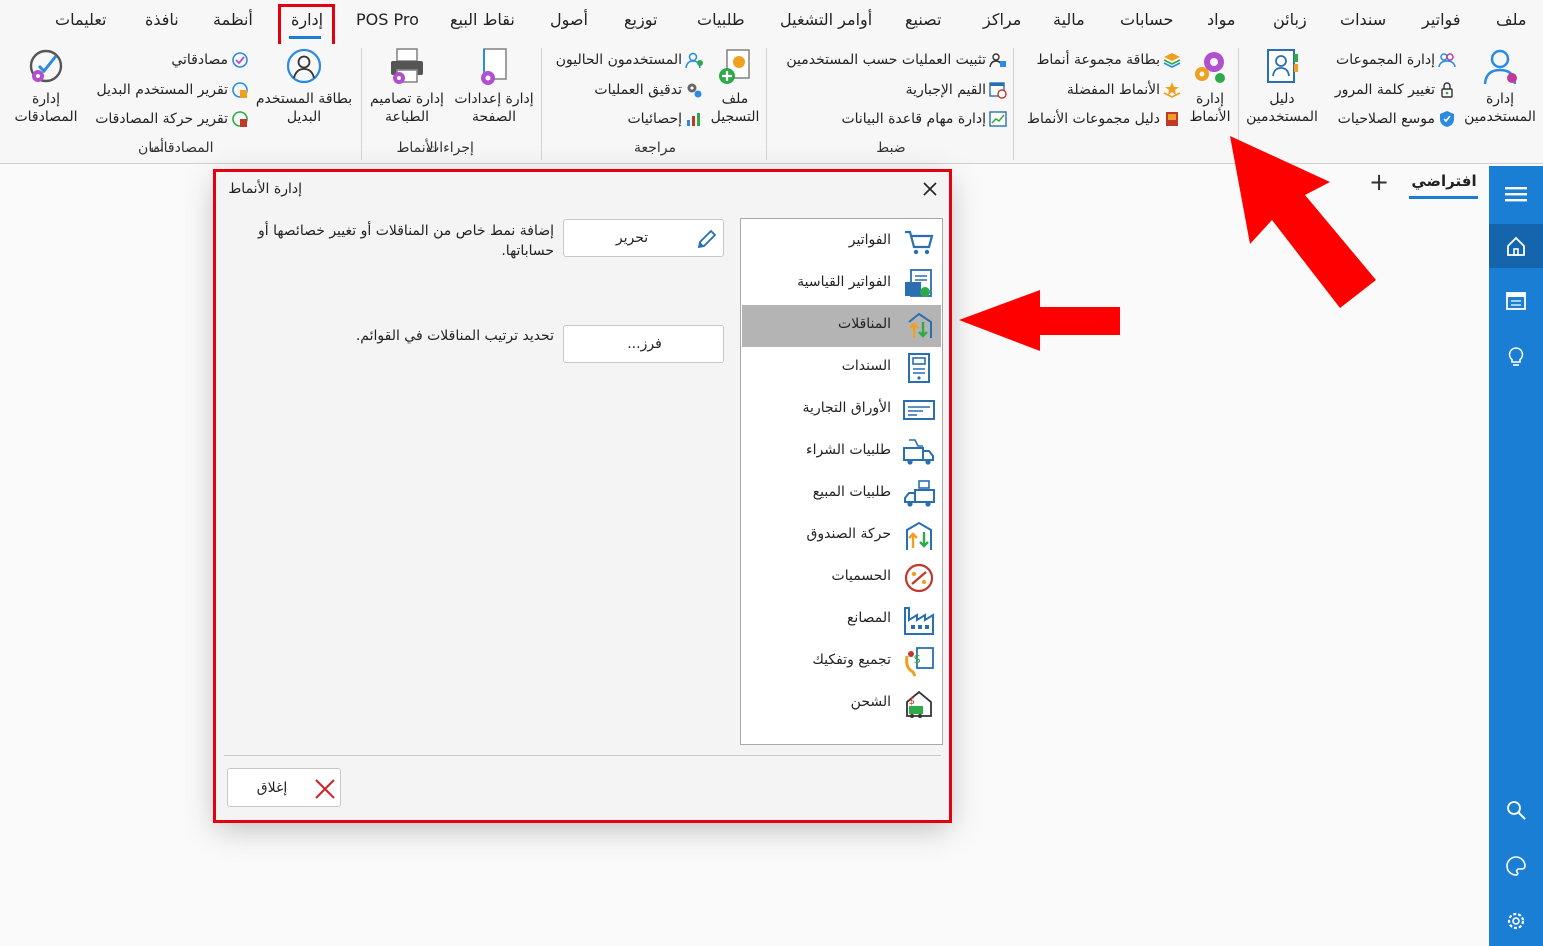 Image resolution: width=1543 pixels, height=946 pixels. I want to click on lightbulb-icon, so click(1516, 356).